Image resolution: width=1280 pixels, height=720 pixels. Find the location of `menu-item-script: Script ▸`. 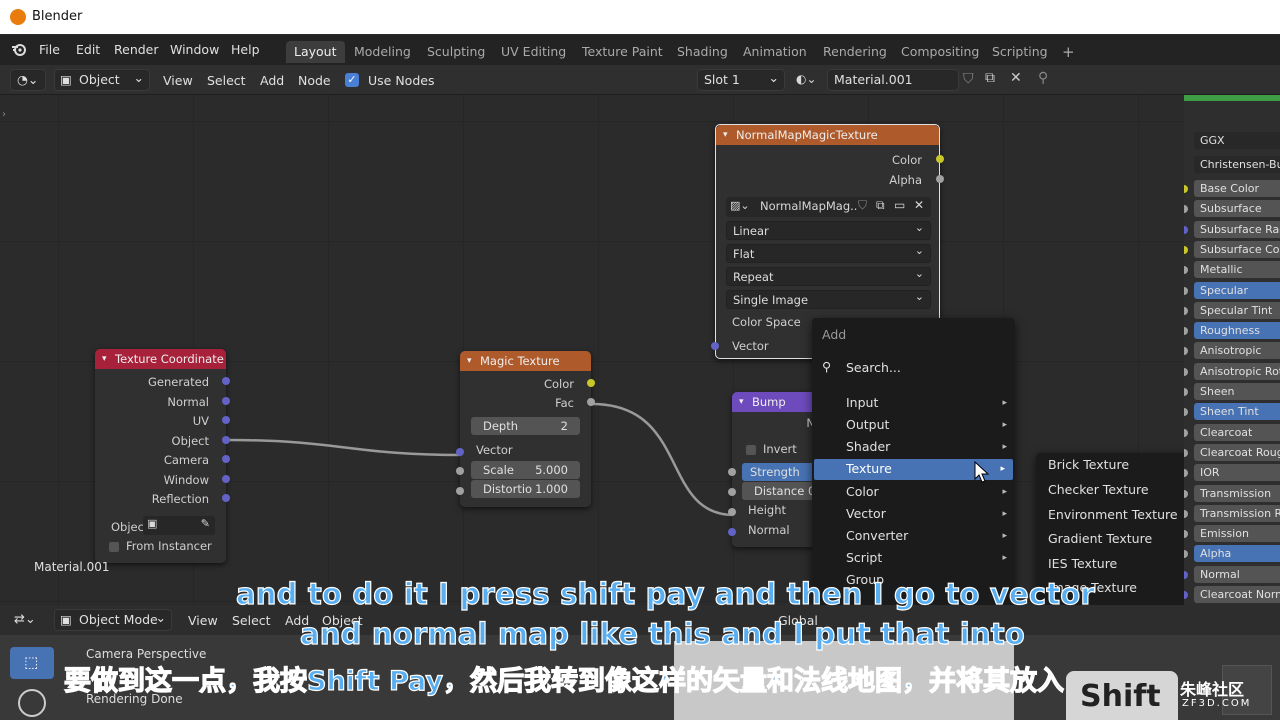

menu-item-script: Script ▸ is located at coordinates (913, 558).